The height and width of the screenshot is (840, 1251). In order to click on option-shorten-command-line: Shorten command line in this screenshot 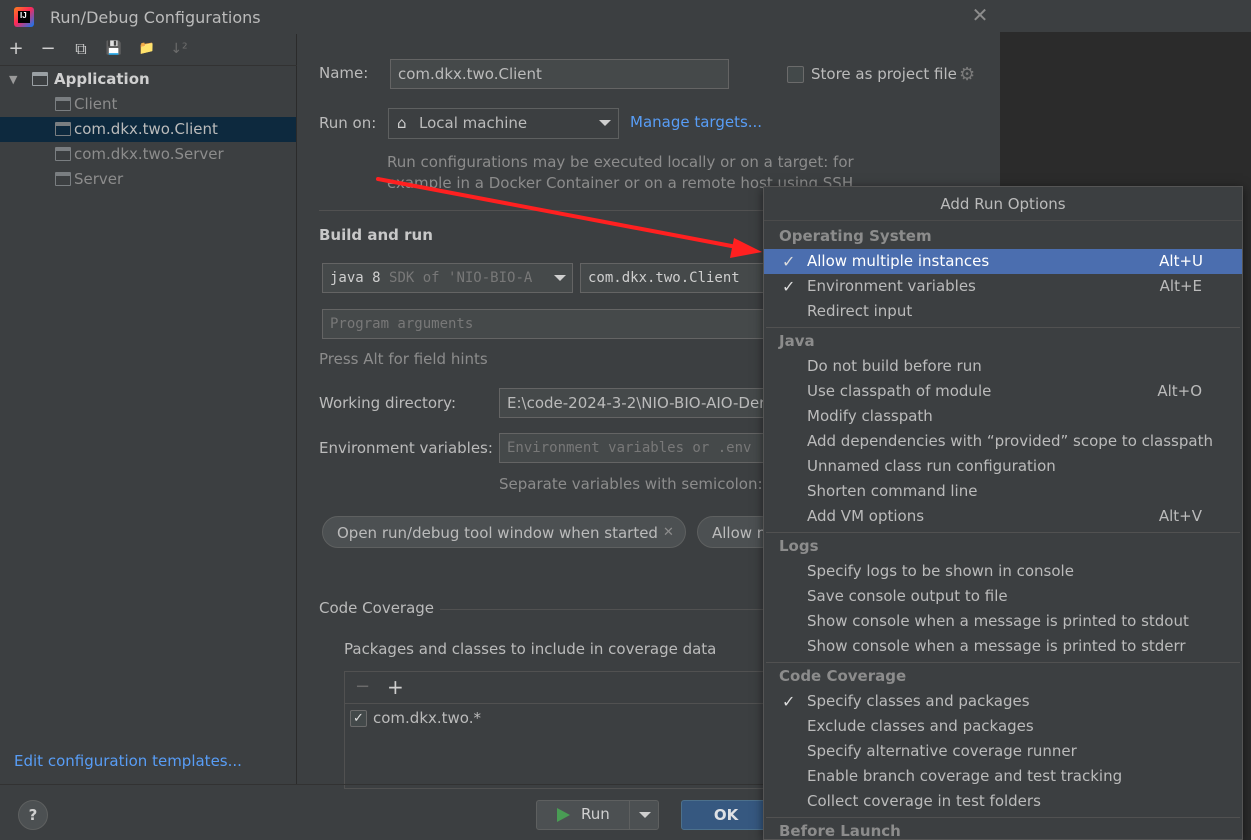, I will do `click(1003, 491)`.